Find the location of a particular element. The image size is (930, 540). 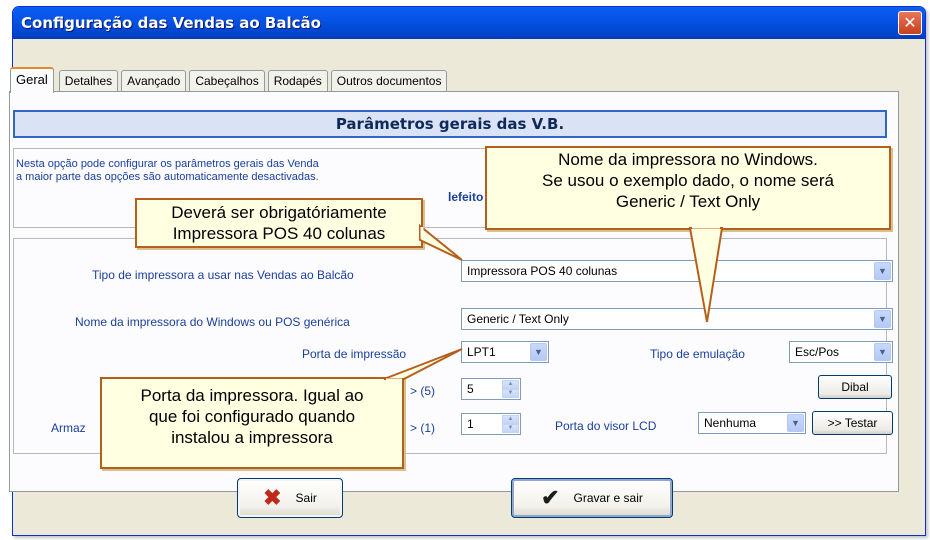

x-icon: ✖ is located at coordinates (272, 497).